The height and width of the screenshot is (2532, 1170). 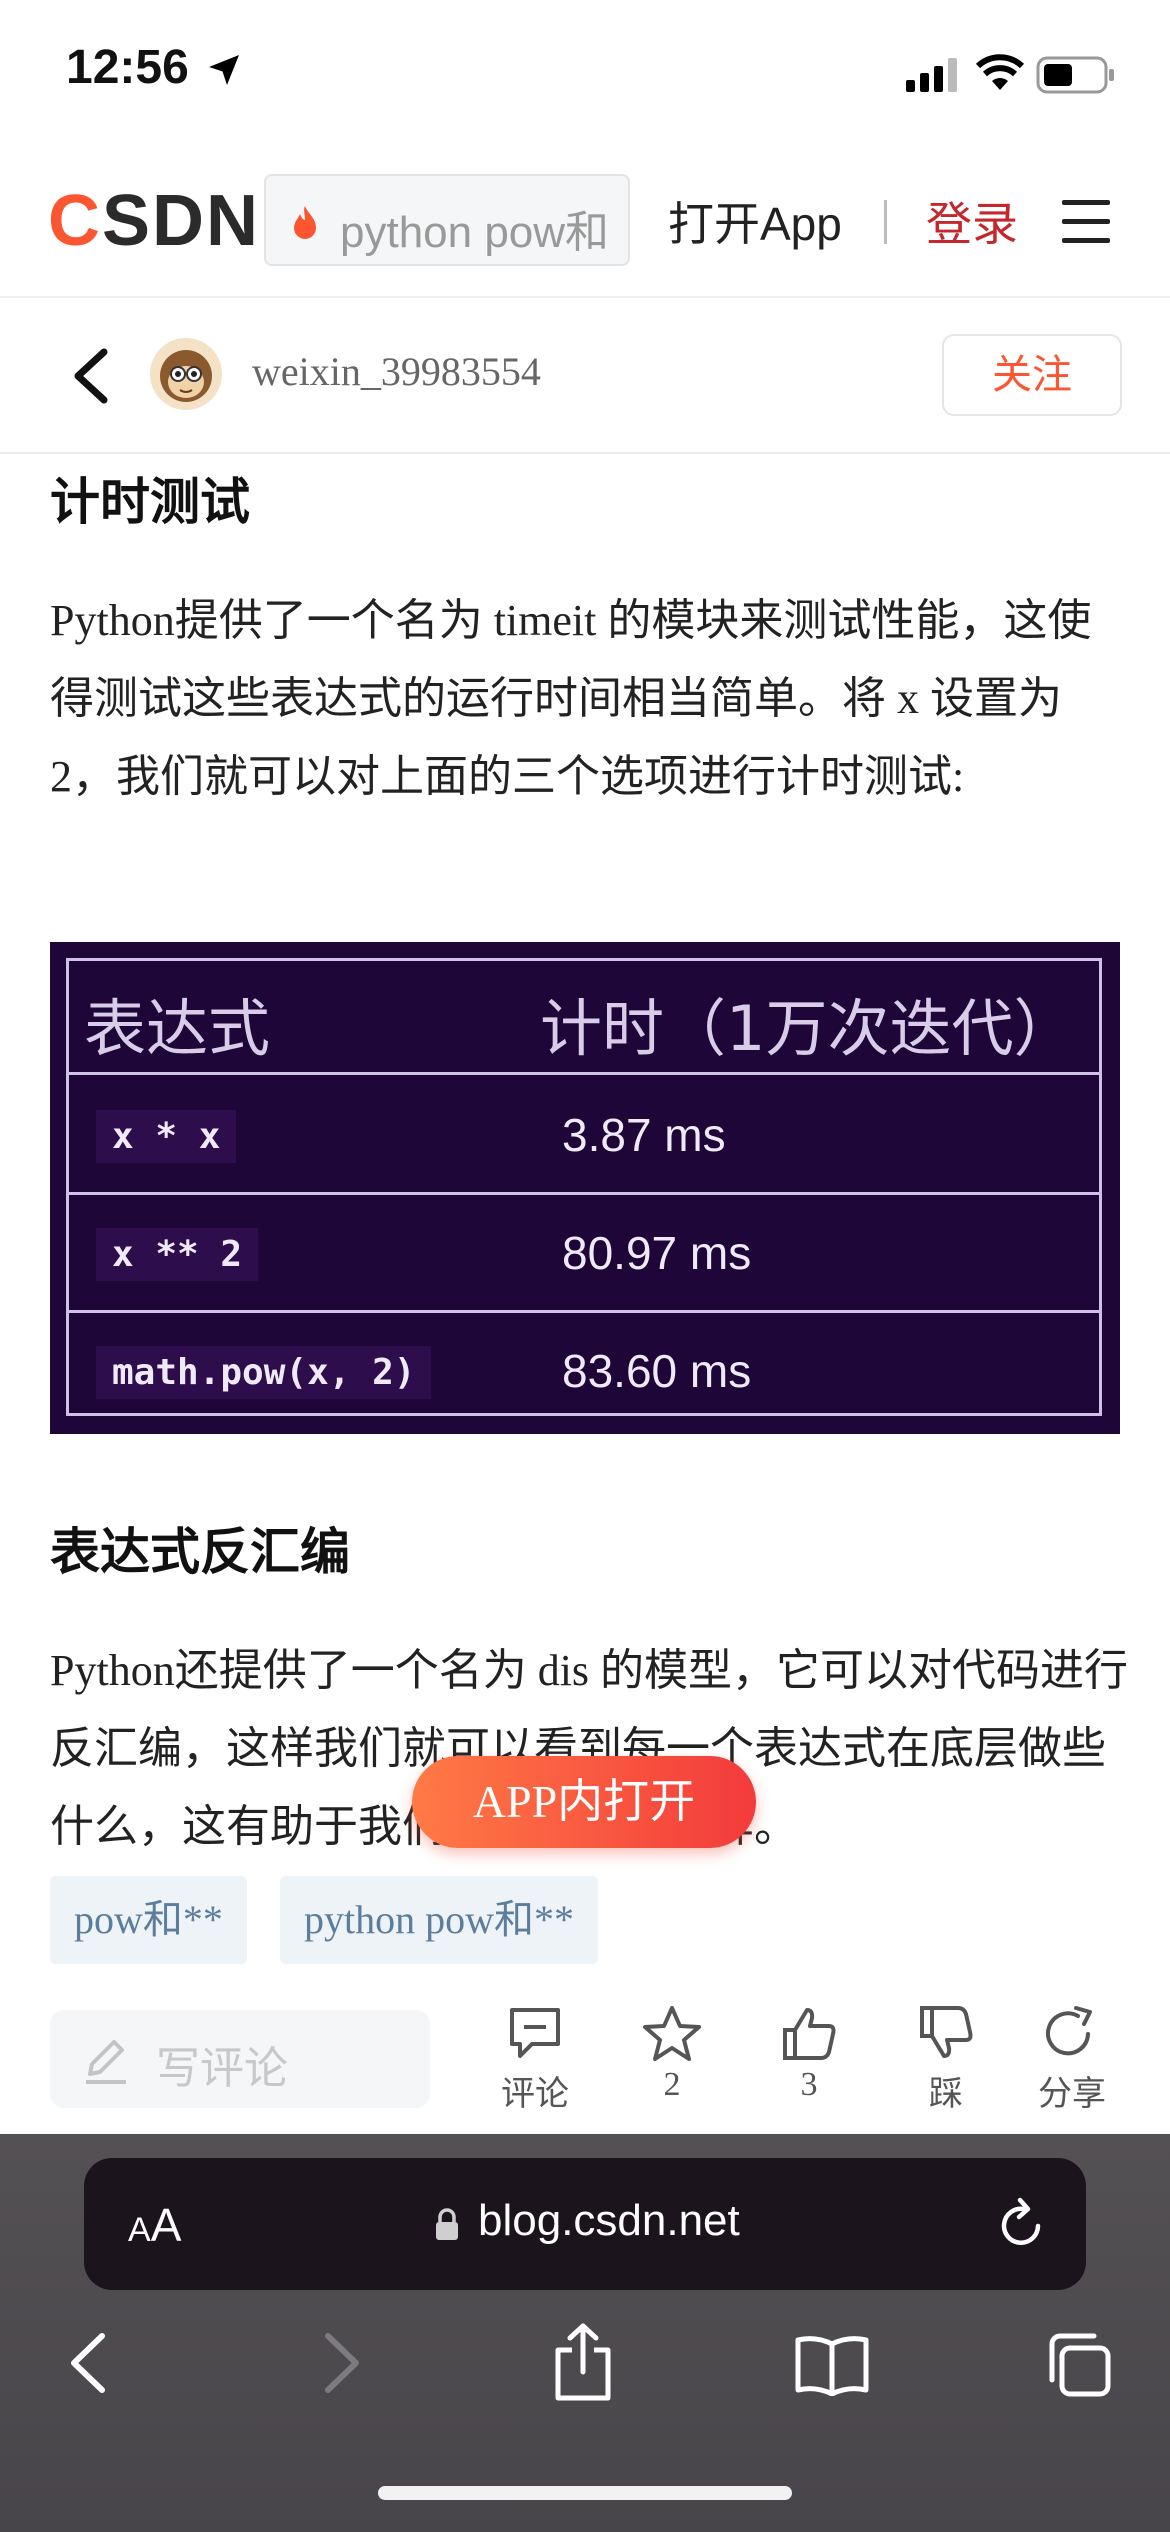 I want to click on table-cell-expr: math.pow(x, 2), so click(x=264, y=1372).